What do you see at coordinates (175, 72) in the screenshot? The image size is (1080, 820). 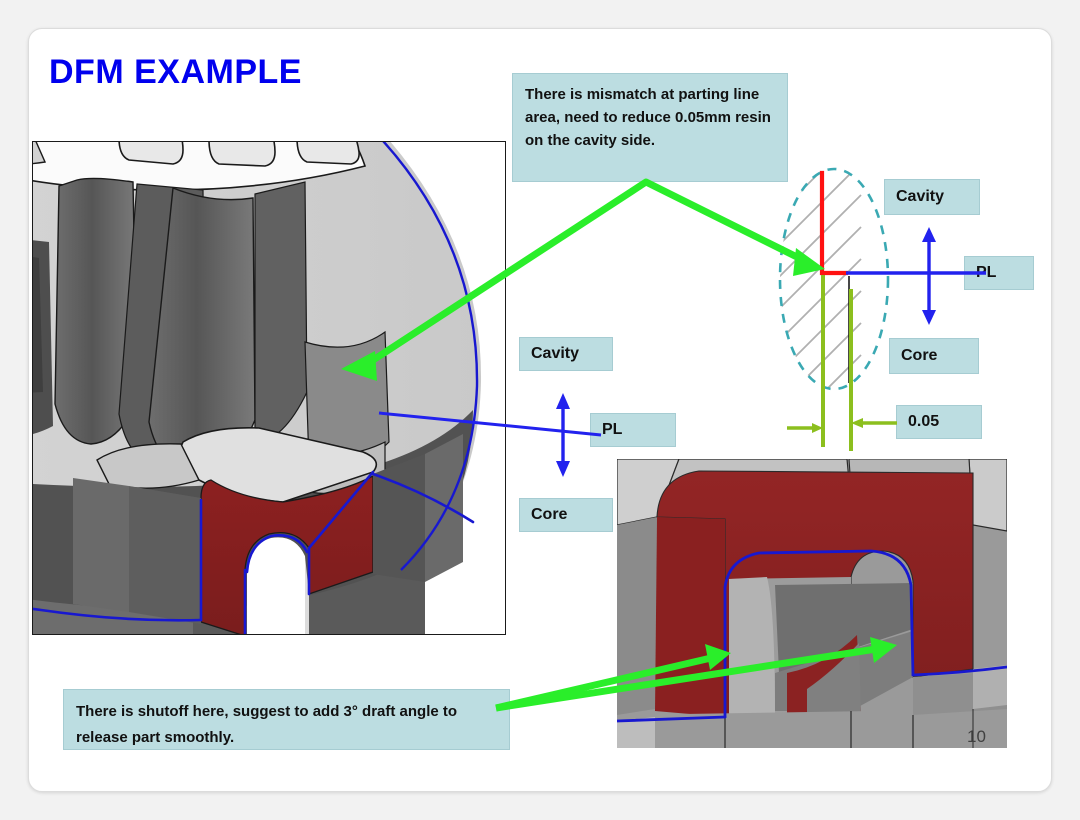 I see `page-title: DFM EXAMPLE` at bounding box center [175, 72].